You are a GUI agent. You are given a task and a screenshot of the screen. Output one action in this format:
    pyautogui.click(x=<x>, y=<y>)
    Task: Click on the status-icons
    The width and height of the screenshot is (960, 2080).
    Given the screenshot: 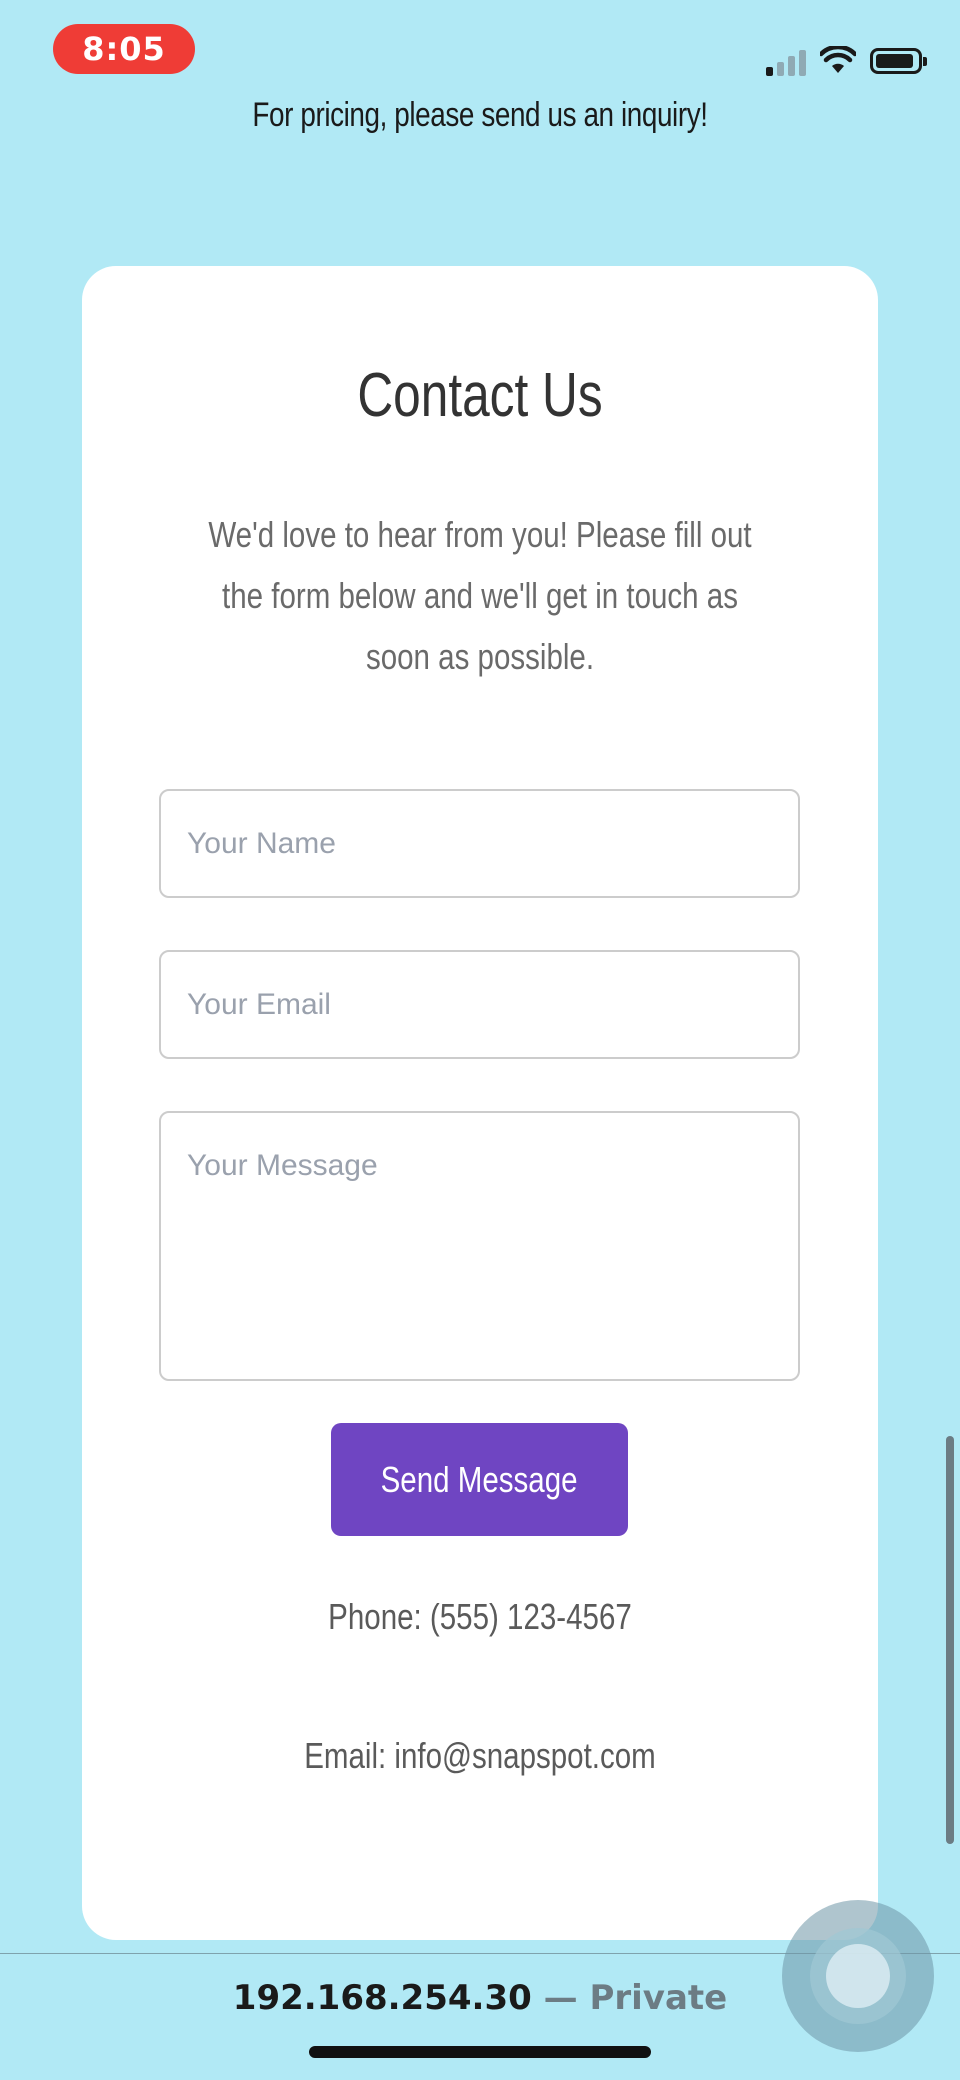 What is the action you would take?
    pyautogui.click(x=846, y=56)
    